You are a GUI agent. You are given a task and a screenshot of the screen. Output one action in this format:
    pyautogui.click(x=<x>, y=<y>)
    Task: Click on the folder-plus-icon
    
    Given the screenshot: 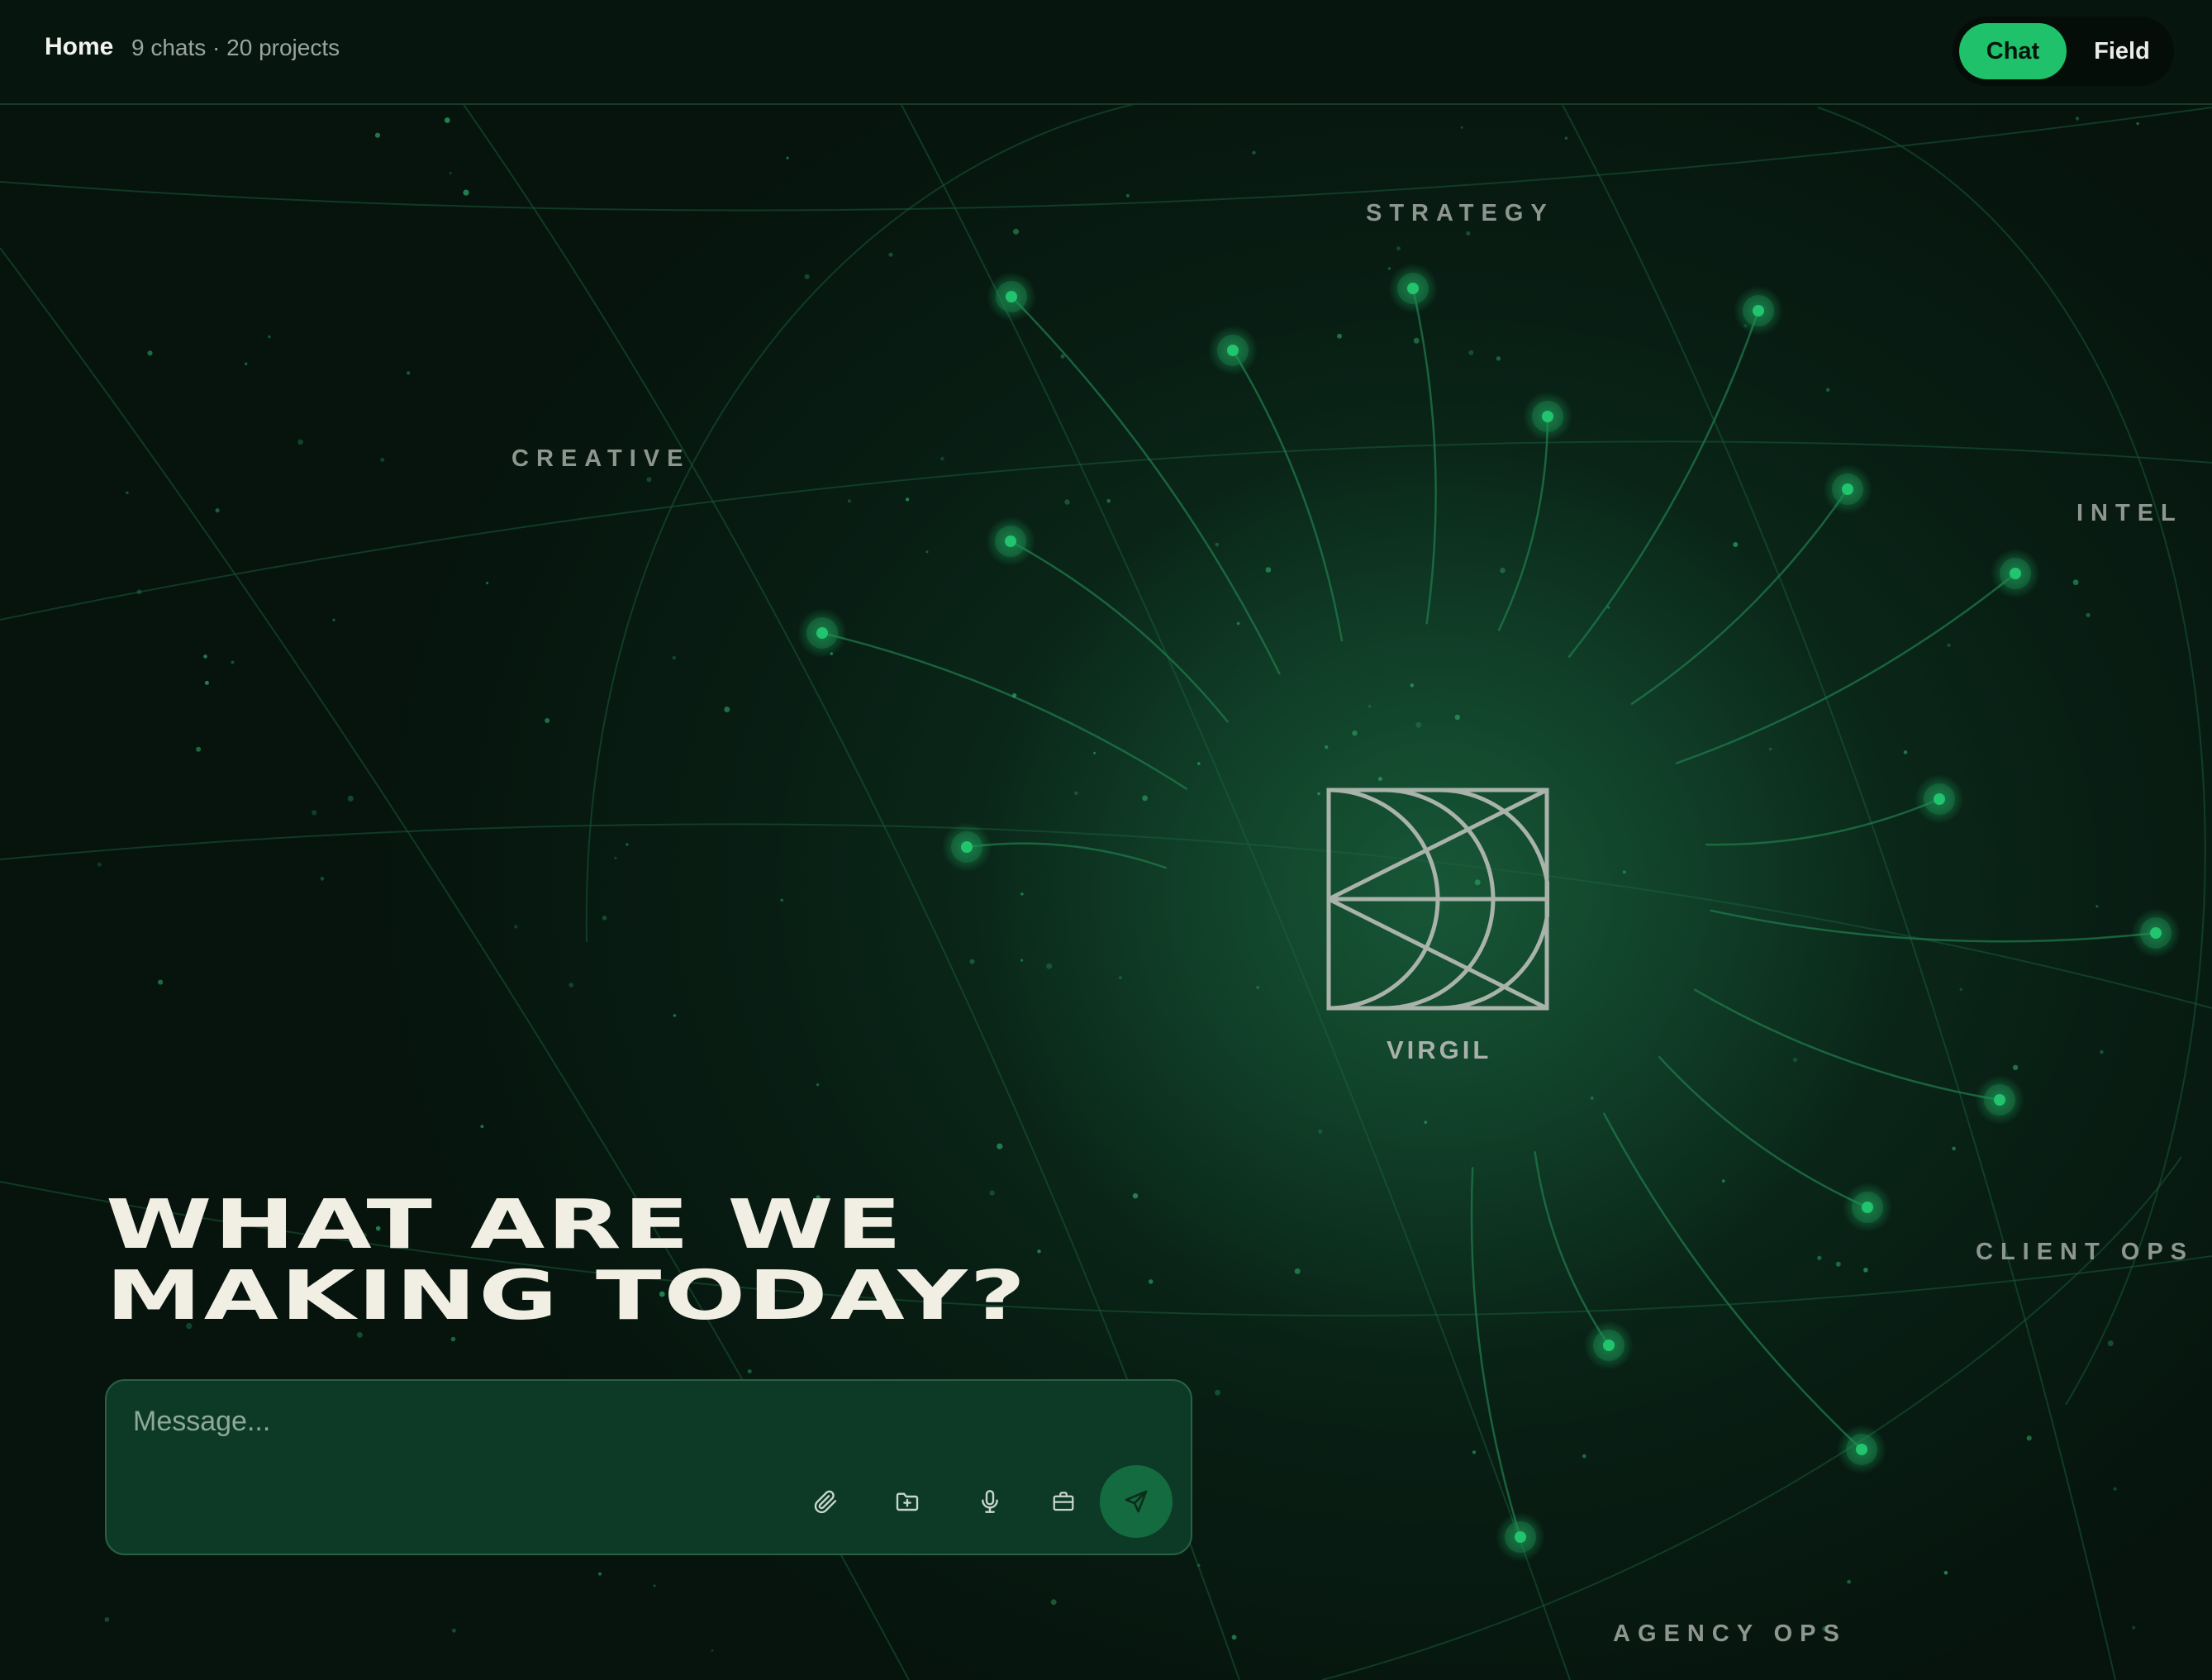 What is the action you would take?
    pyautogui.click(x=907, y=1501)
    